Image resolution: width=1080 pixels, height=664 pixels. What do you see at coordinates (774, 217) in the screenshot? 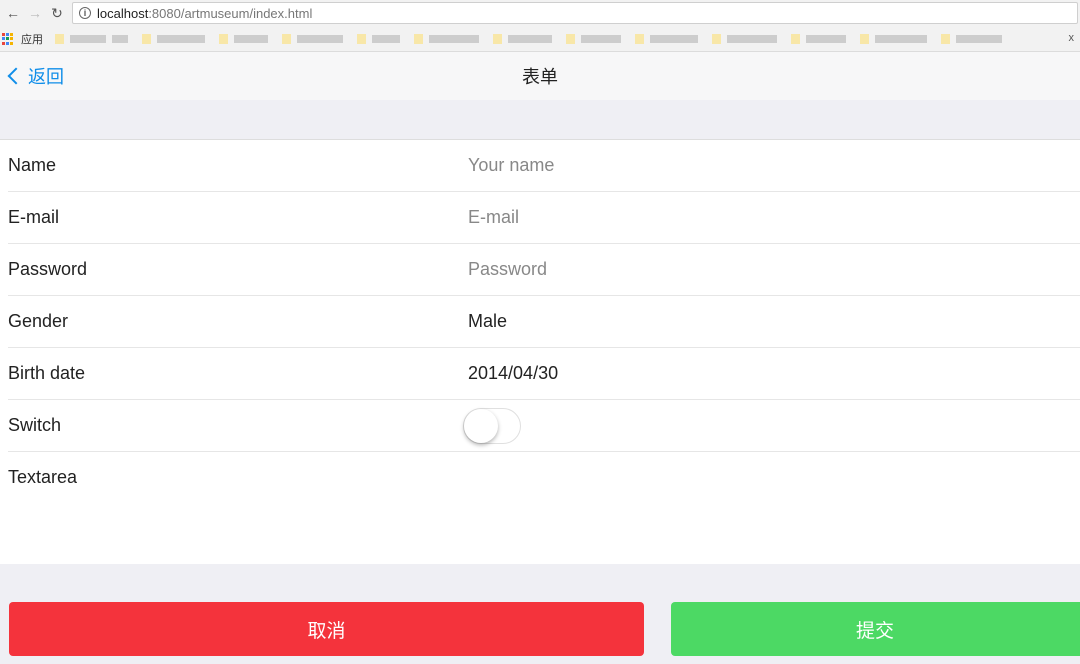
I see `email-input` at bounding box center [774, 217].